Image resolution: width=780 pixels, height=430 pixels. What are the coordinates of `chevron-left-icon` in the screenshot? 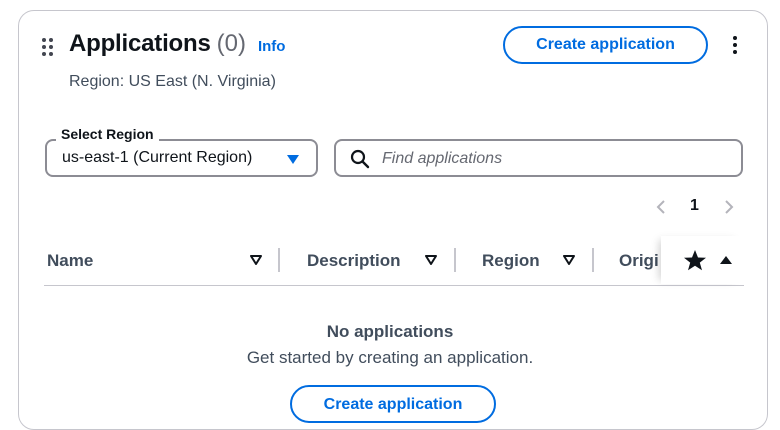 It's located at (661, 207).